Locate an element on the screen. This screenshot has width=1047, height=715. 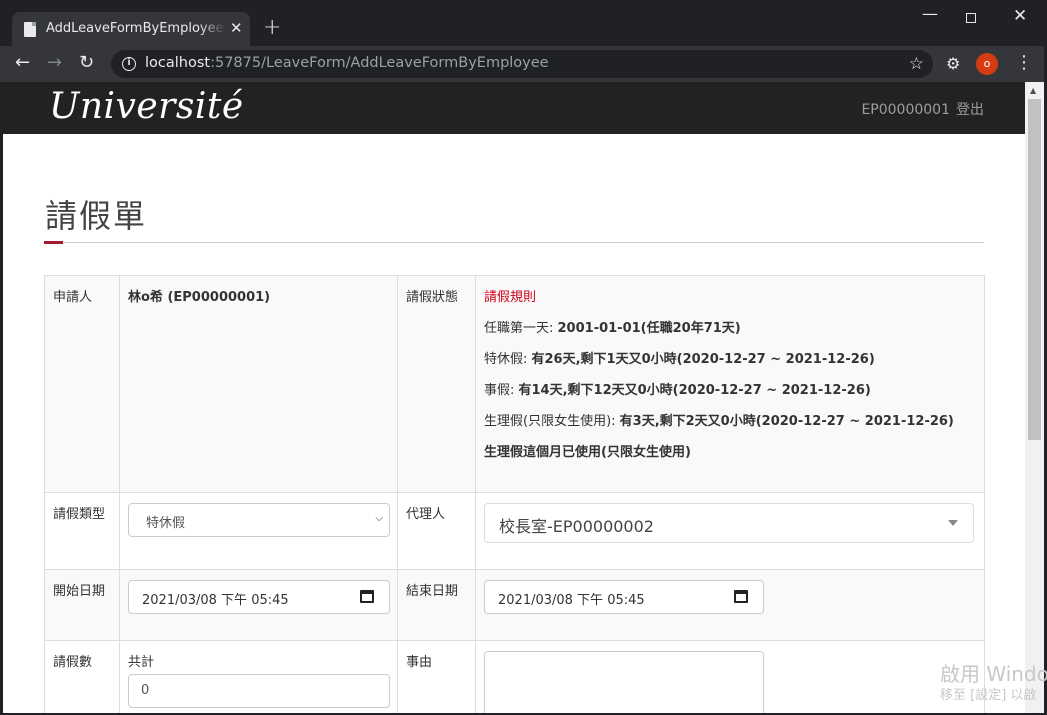
leave-days-label: 請假數 is located at coordinates (82, 676).